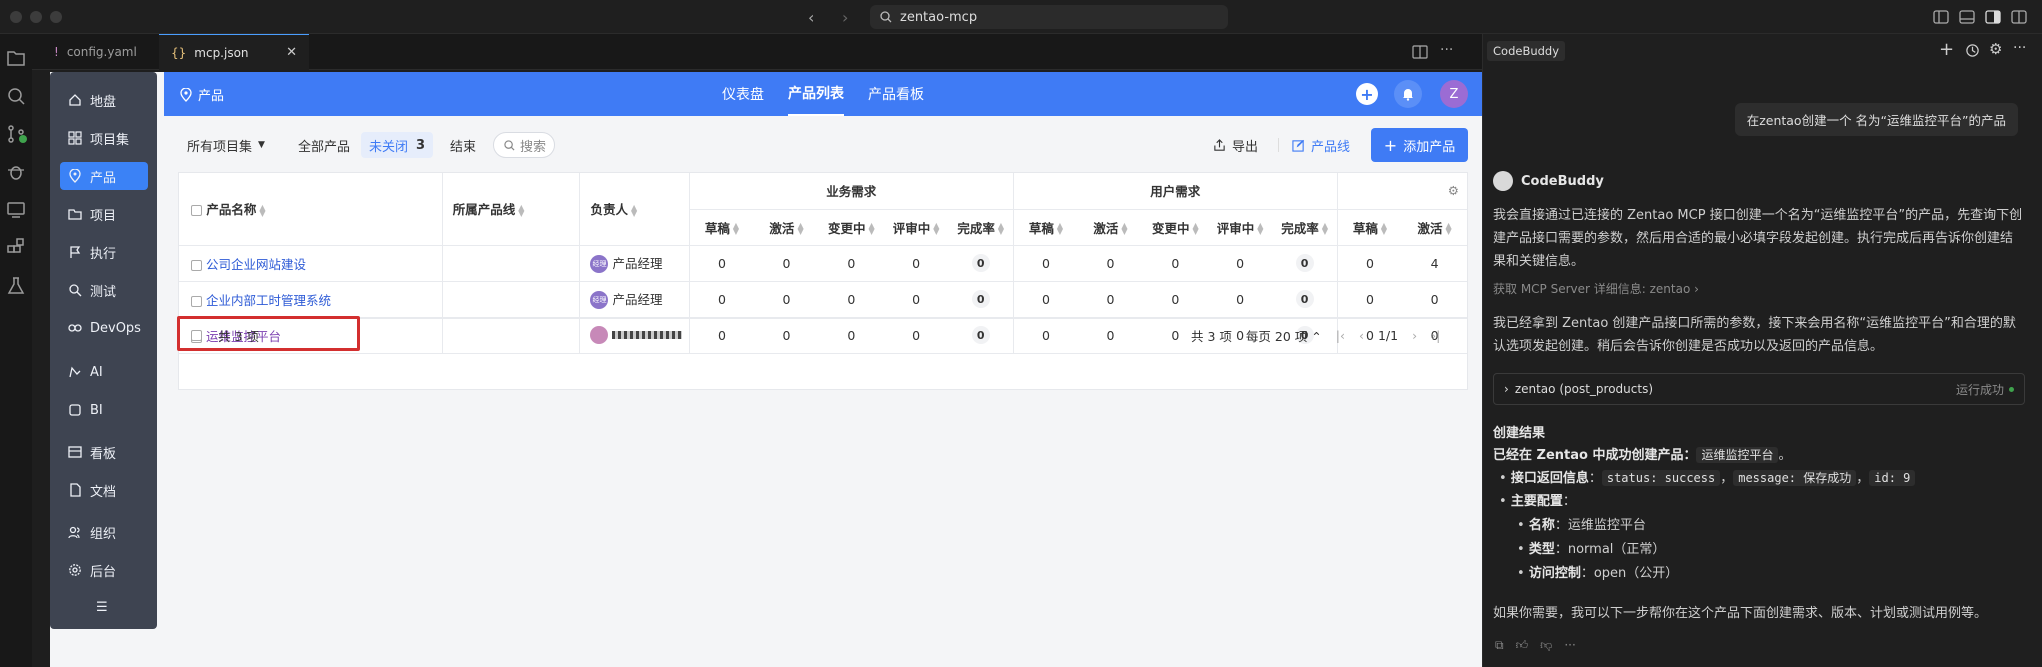  I want to click on forward-arrow-icon: ›, so click(845, 17).